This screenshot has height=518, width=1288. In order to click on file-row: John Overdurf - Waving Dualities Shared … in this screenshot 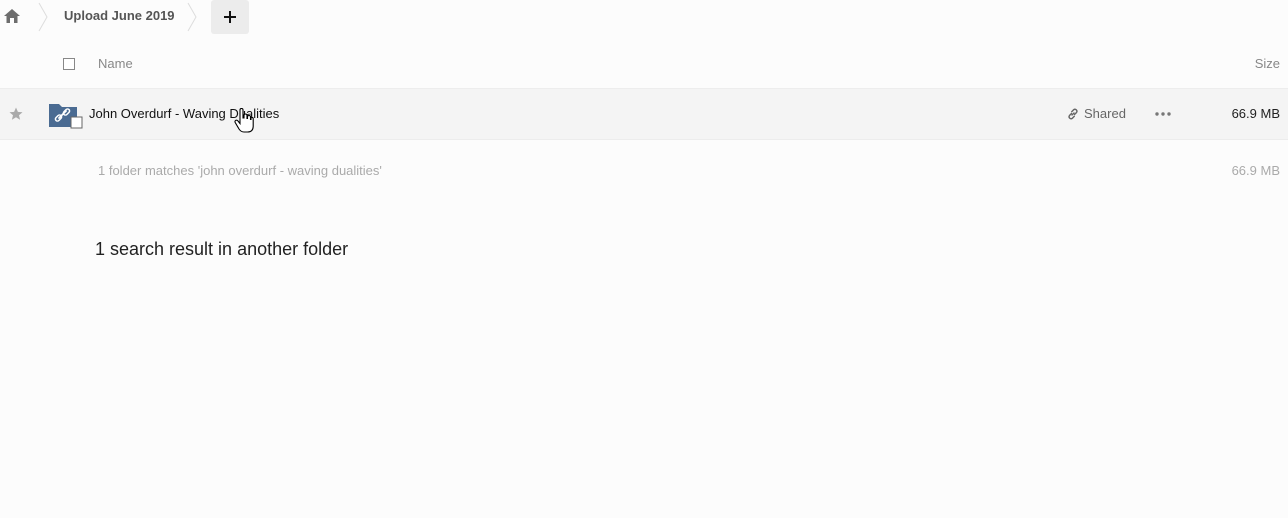, I will do `click(644, 114)`.